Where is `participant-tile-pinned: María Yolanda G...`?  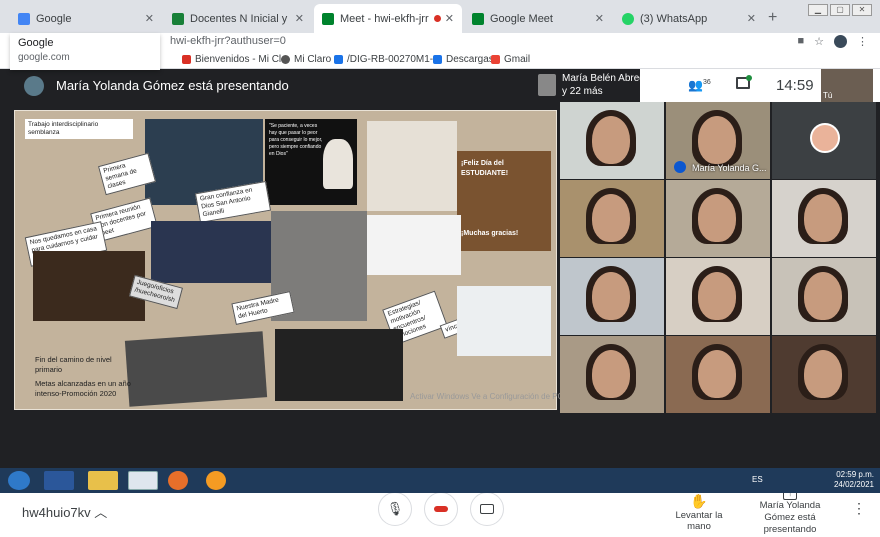
participant-tile-pinned: María Yolanda G... is located at coordinates (718, 140).